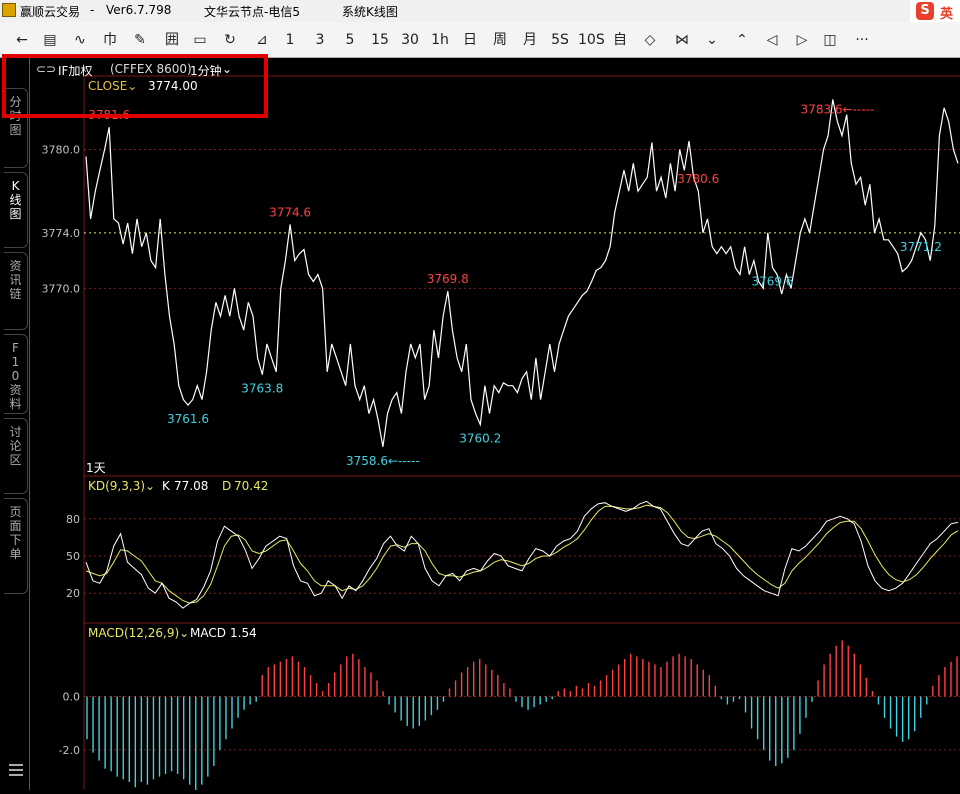  Describe the element at coordinates (252, 12) in the screenshot. I see `server-name: 文华云节点-电信5` at that location.